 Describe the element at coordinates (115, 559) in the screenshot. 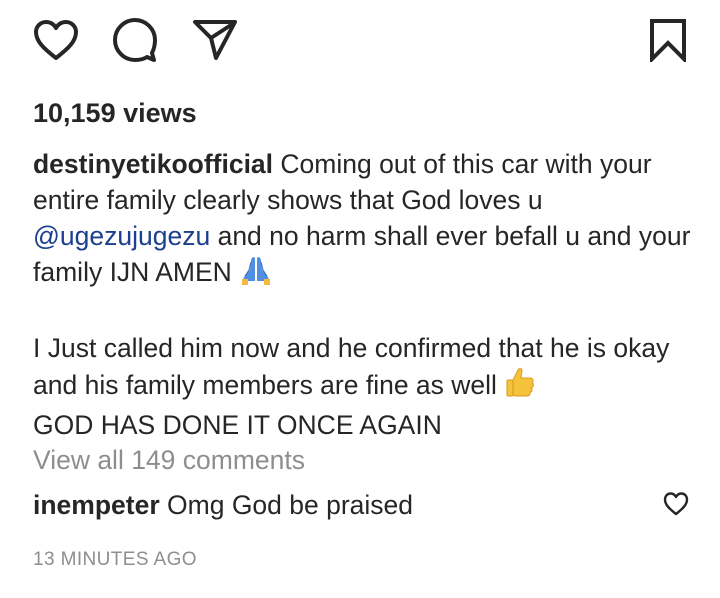

I see `post-timestamp: 13 MINUTES AGO` at that location.